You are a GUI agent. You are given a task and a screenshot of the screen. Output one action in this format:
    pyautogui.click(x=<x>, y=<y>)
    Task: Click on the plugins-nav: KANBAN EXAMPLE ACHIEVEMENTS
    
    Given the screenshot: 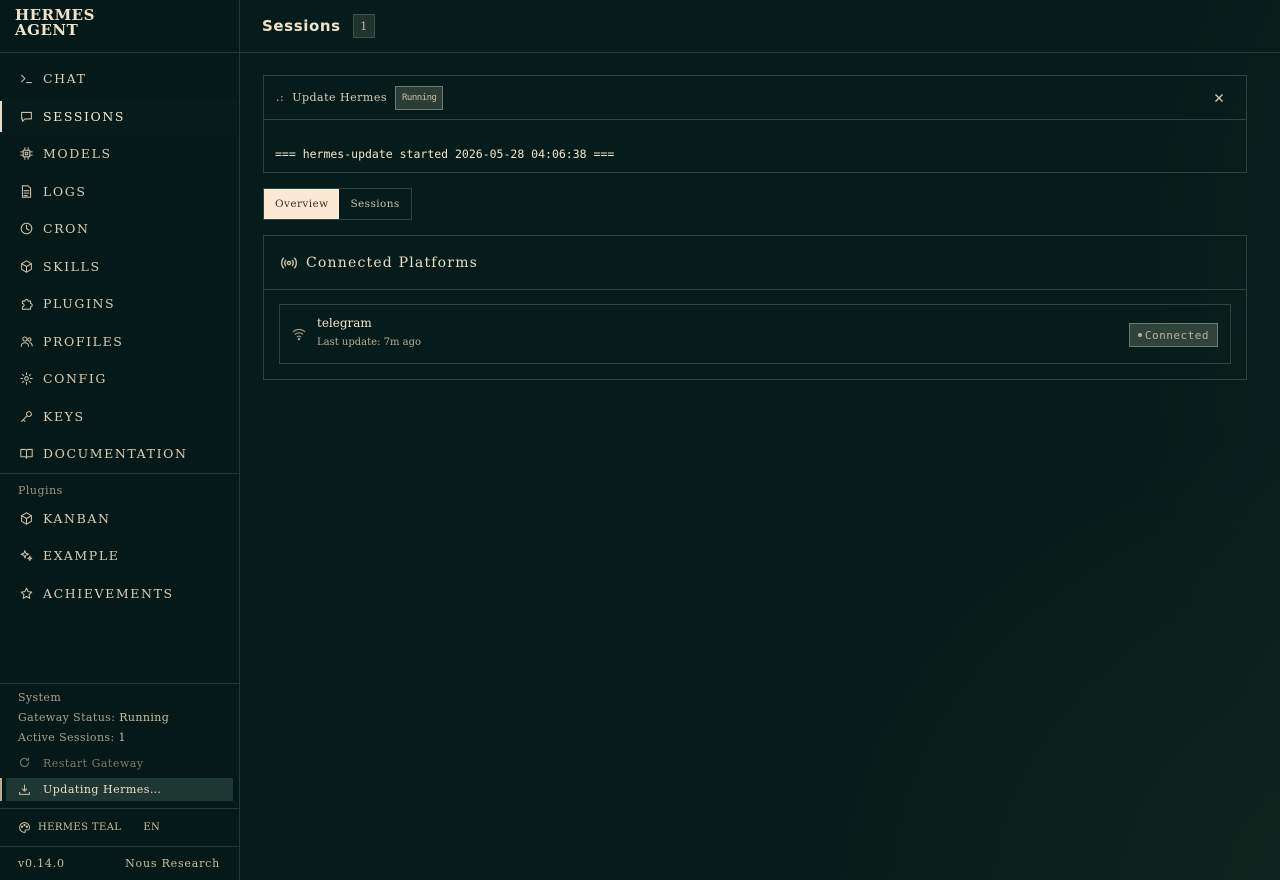 What is the action you would take?
    pyautogui.click(x=119, y=556)
    